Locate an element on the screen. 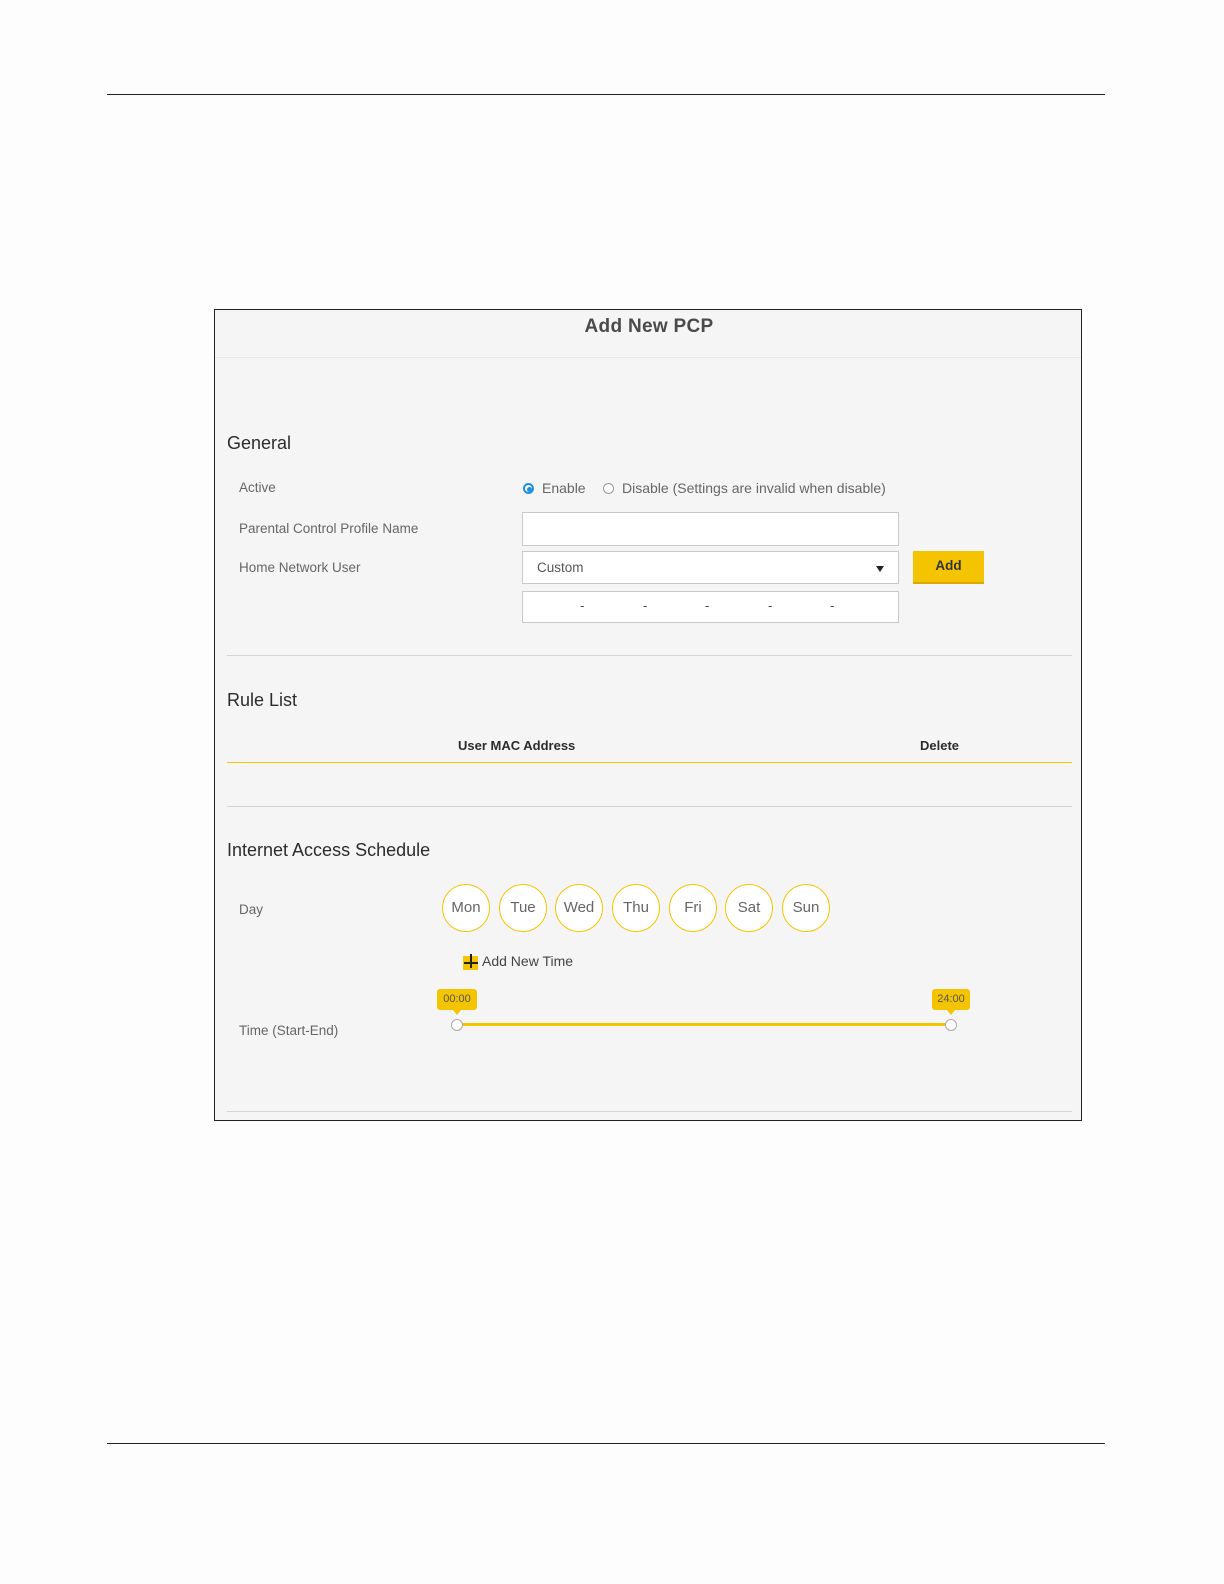 Image resolution: width=1224 pixels, height=1584 pixels. day-wed: Wed is located at coordinates (579, 908).